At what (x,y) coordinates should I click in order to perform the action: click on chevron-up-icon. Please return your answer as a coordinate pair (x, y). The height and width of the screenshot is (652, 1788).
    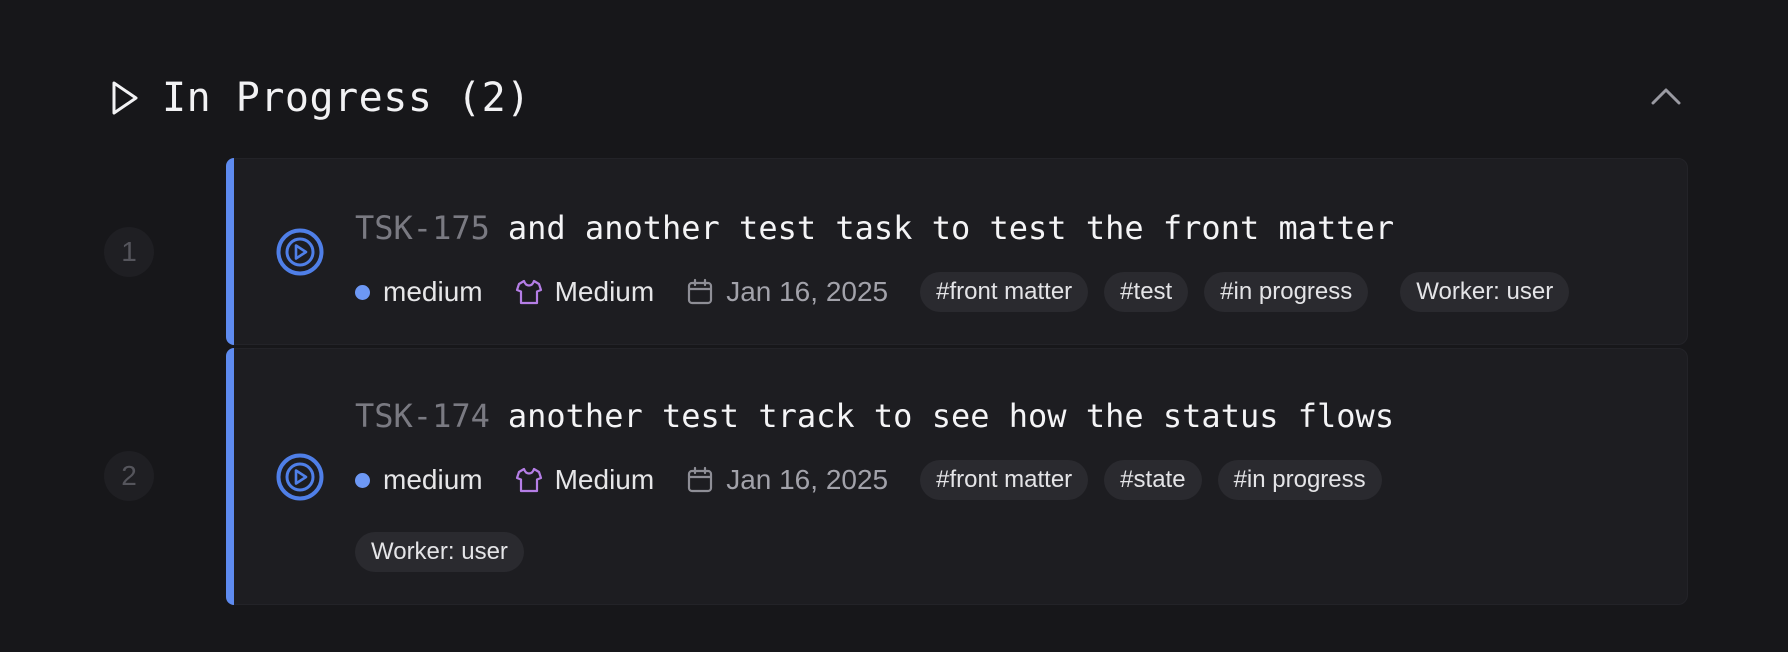
    Looking at the image, I should click on (1666, 98).